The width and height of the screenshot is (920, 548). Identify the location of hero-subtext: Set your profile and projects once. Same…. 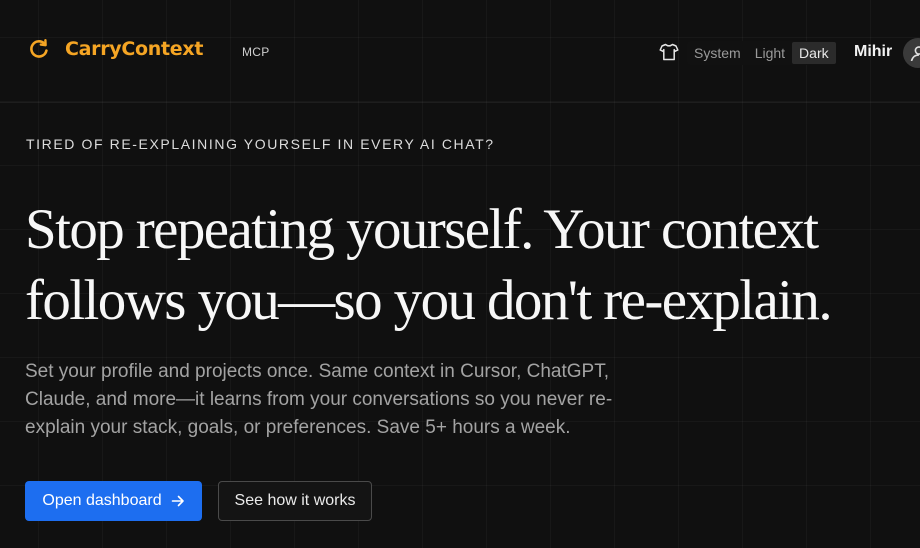
(319, 399).